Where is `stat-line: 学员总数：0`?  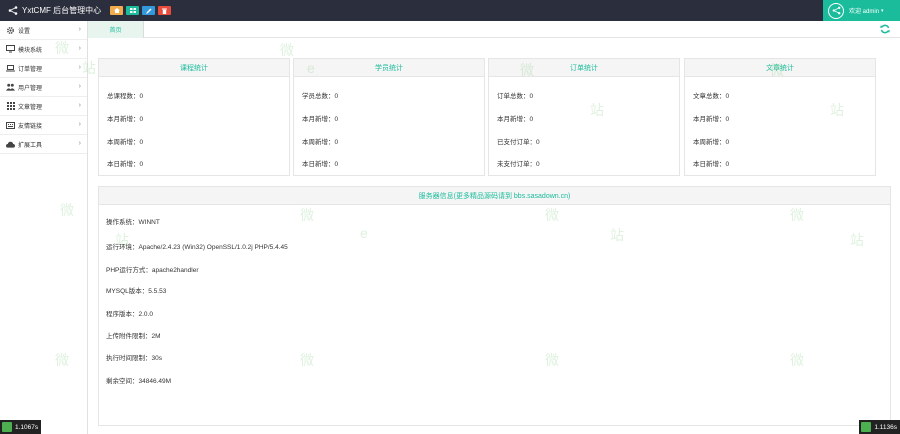
stat-line: 学员总数：0 is located at coordinates (320, 96).